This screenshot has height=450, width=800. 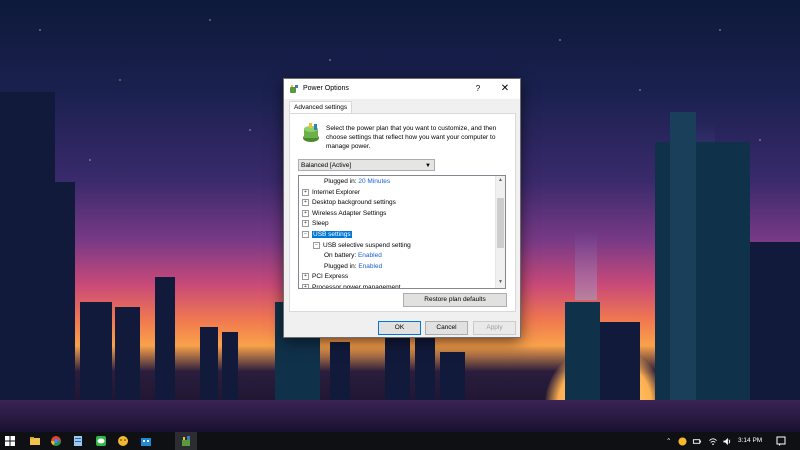 What do you see at coordinates (500, 180) in the screenshot?
I see `scroll-up-arrow-icon: ▲` at bounding box center [500, 180].